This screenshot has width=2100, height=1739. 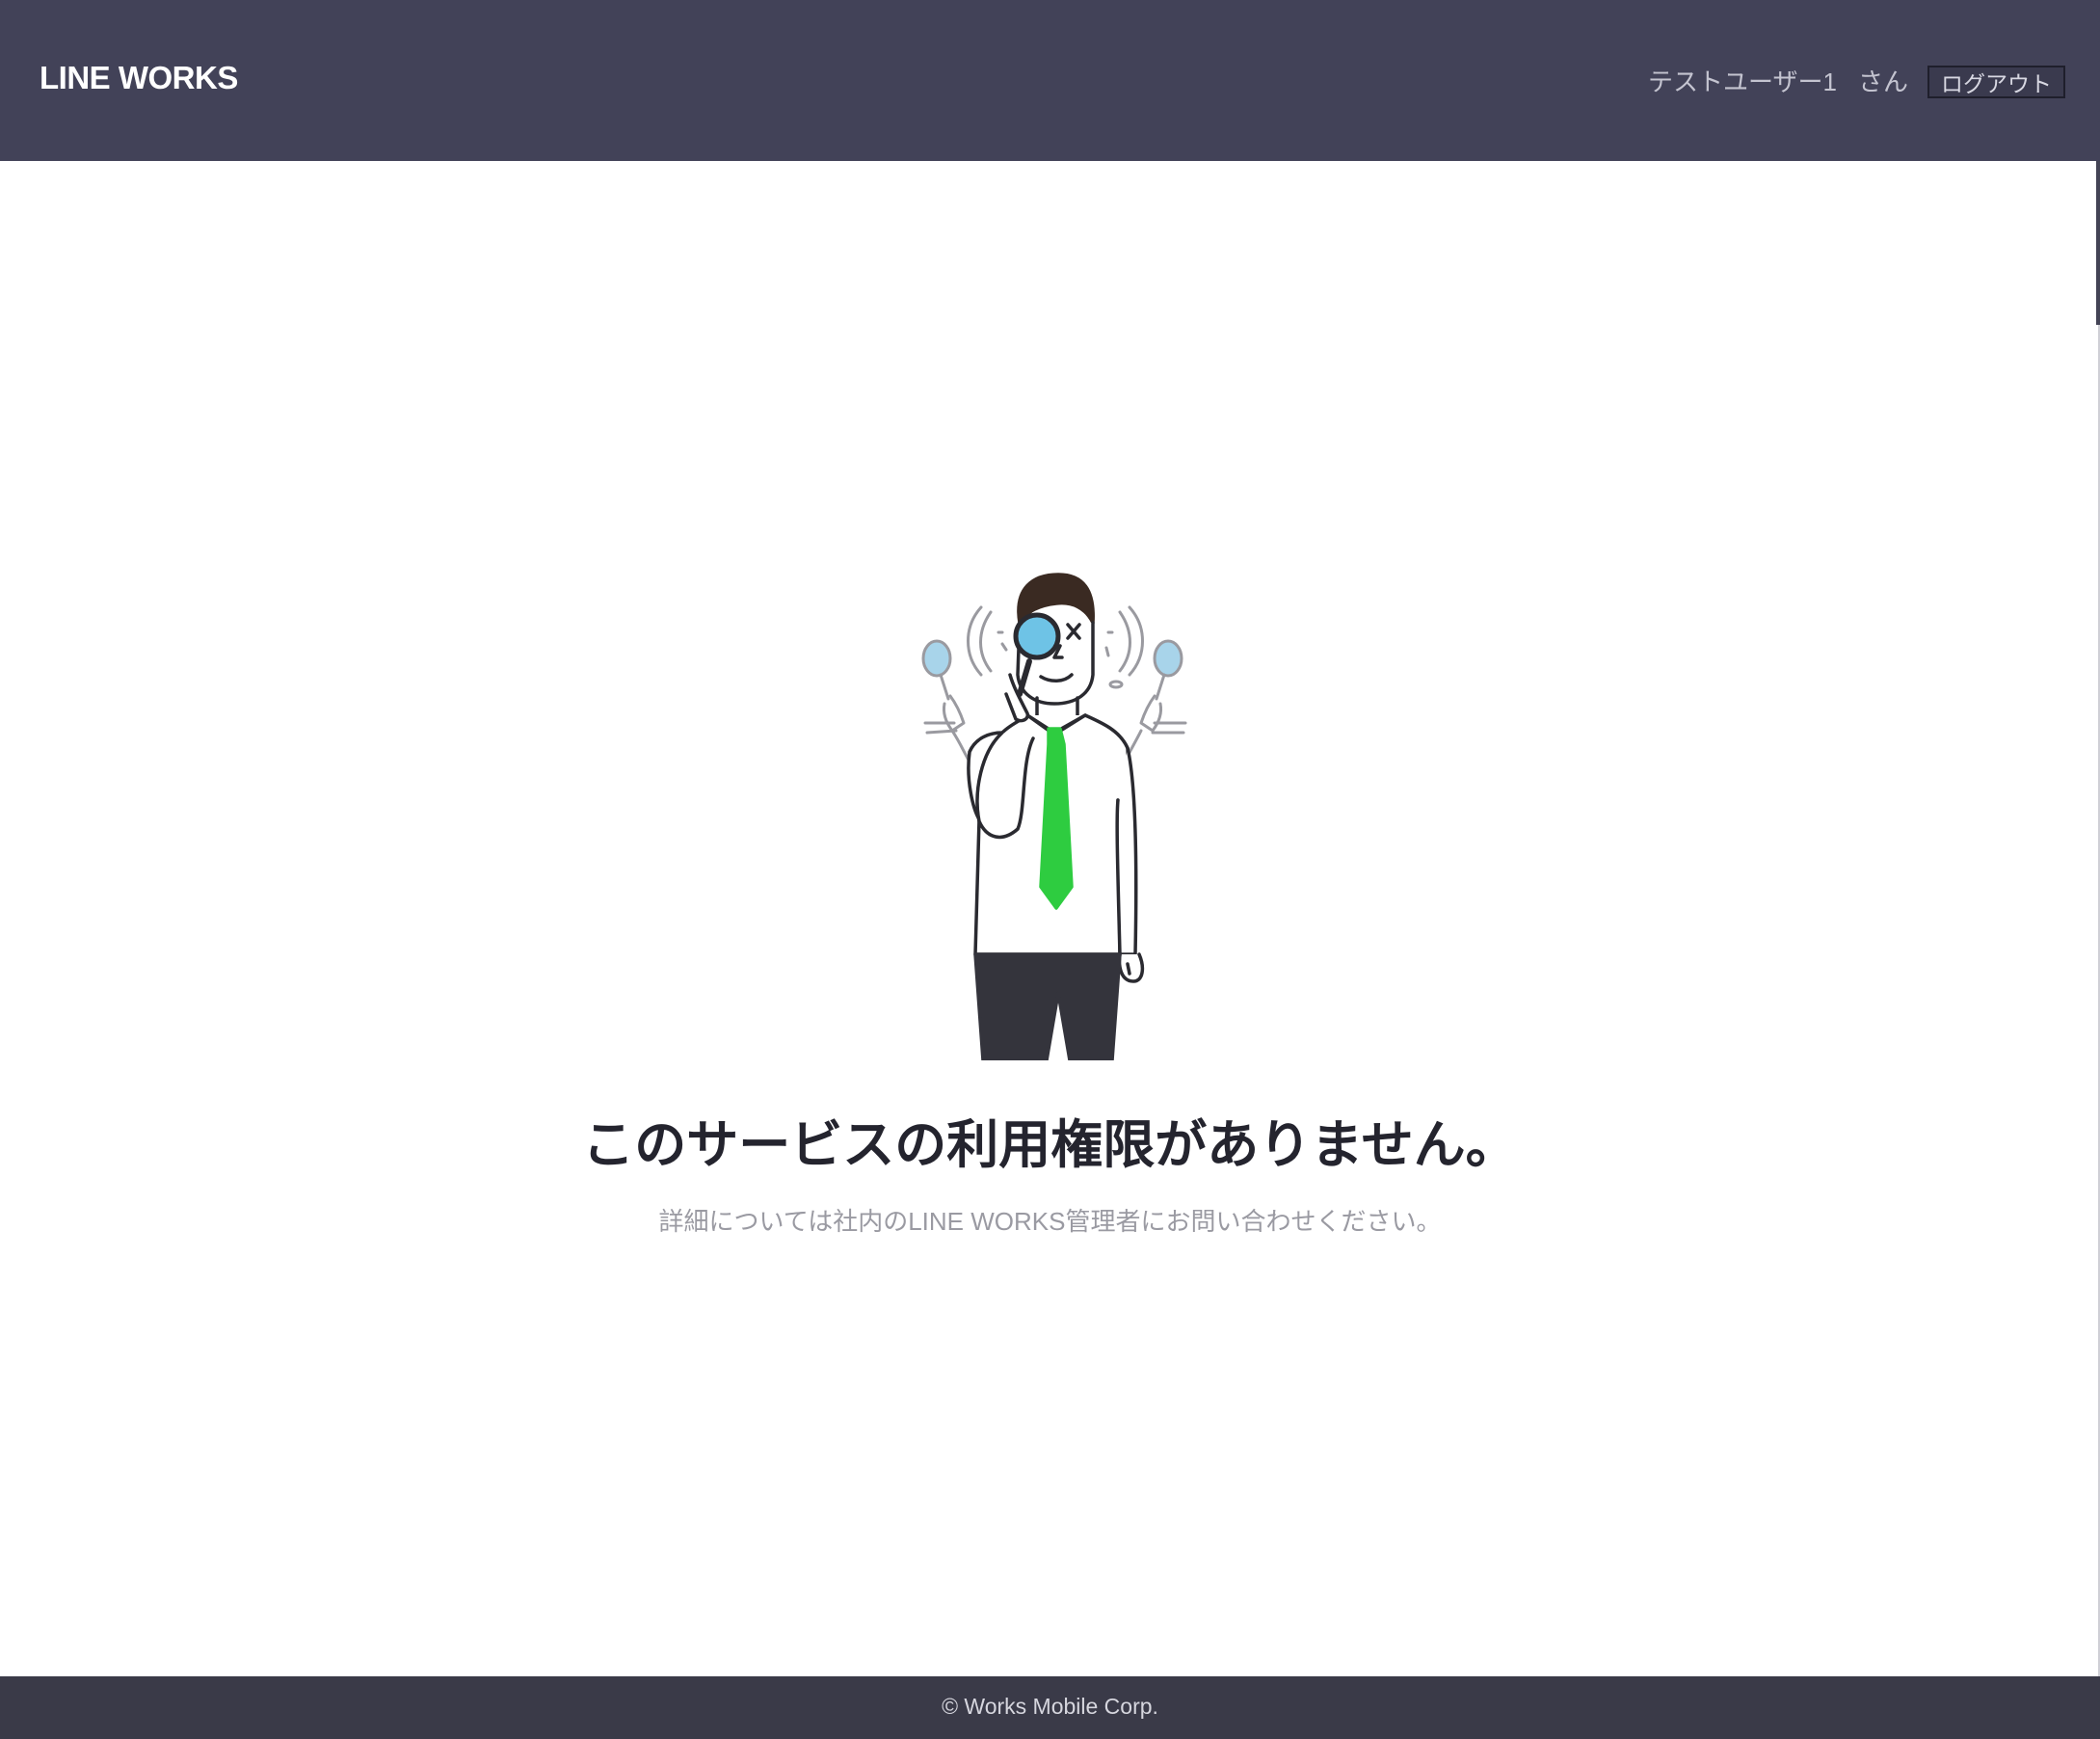 What do you see at coordinates (2098, 243) in the screenshot?
I see `scrollbar-thumb` at bounding box center [2098, 243].